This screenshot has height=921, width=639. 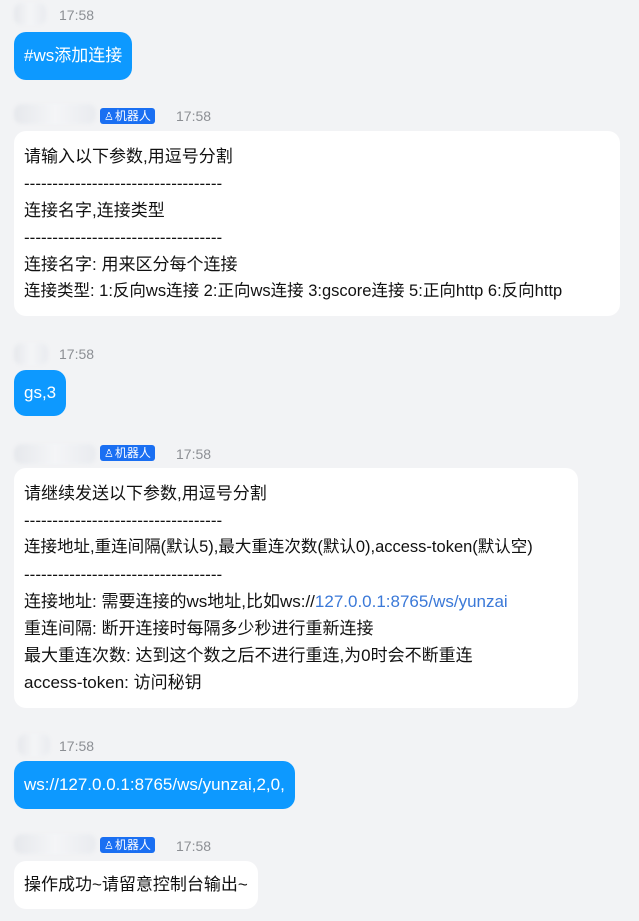 I want to click on message-bubble: ws://127.0.0.1:8765/ws/yunzai,2,0,, so click(x=154, y=785).